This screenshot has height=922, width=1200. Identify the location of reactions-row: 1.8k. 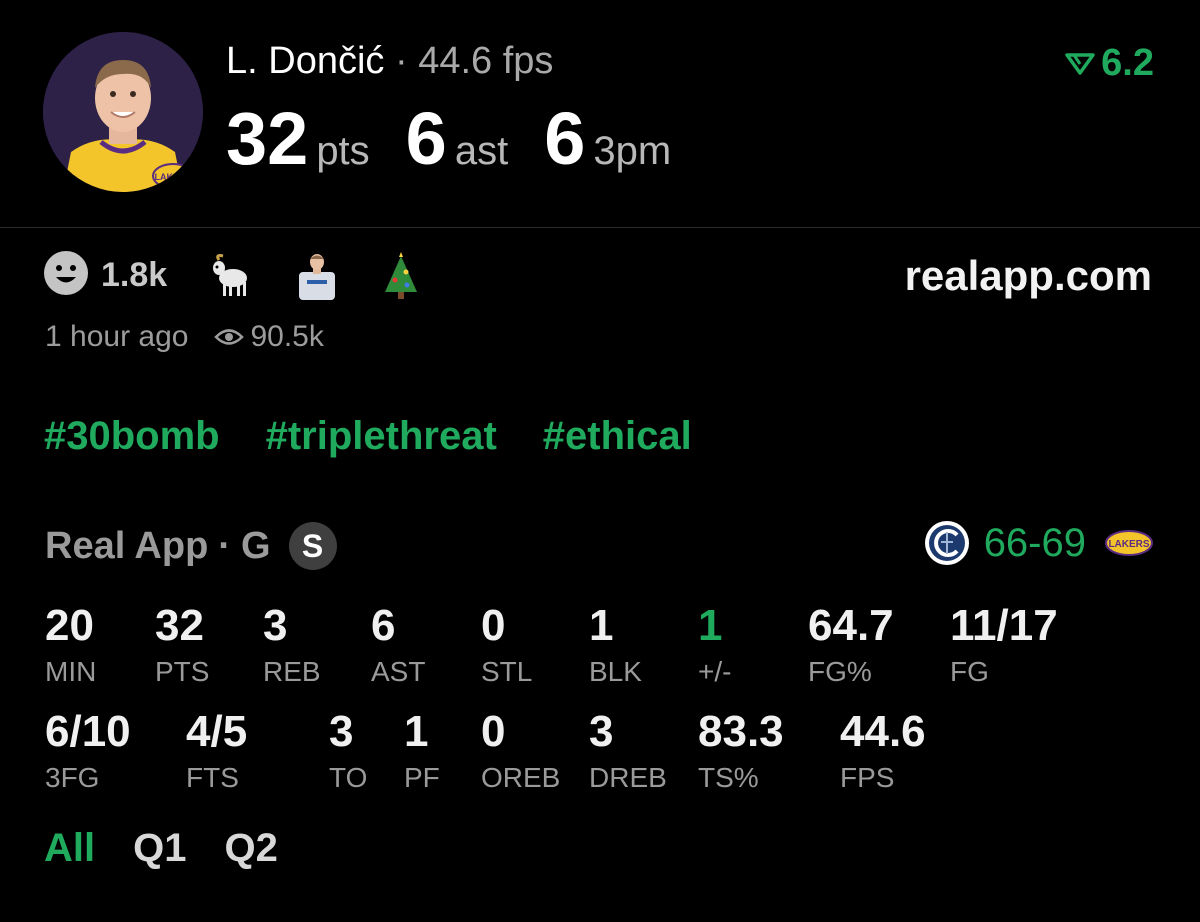
(251, 275).